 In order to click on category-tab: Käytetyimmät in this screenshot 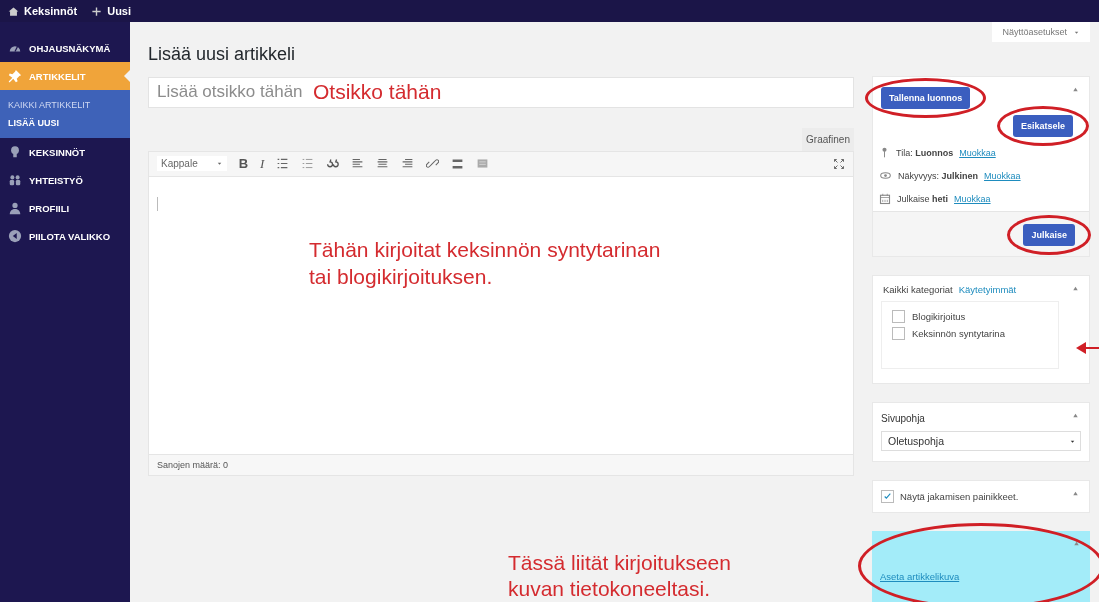, I will do `click(987, 289)`.